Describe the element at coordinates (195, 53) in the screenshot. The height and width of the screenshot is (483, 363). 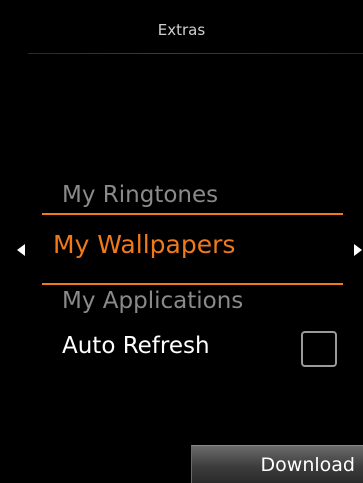
I see `header-divider` at that location.